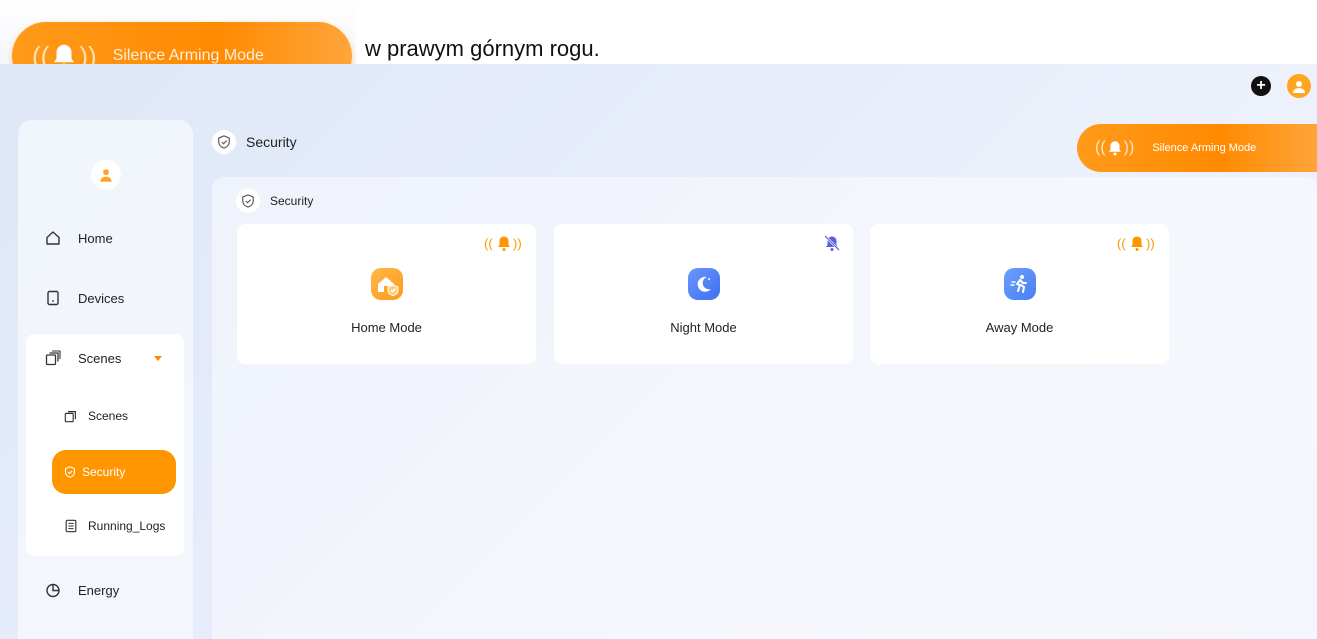 This screenshot has height=639, width=1317. Describe the element at coordinates (71, 526) in the screenshot. I see `log-icon` at that location.